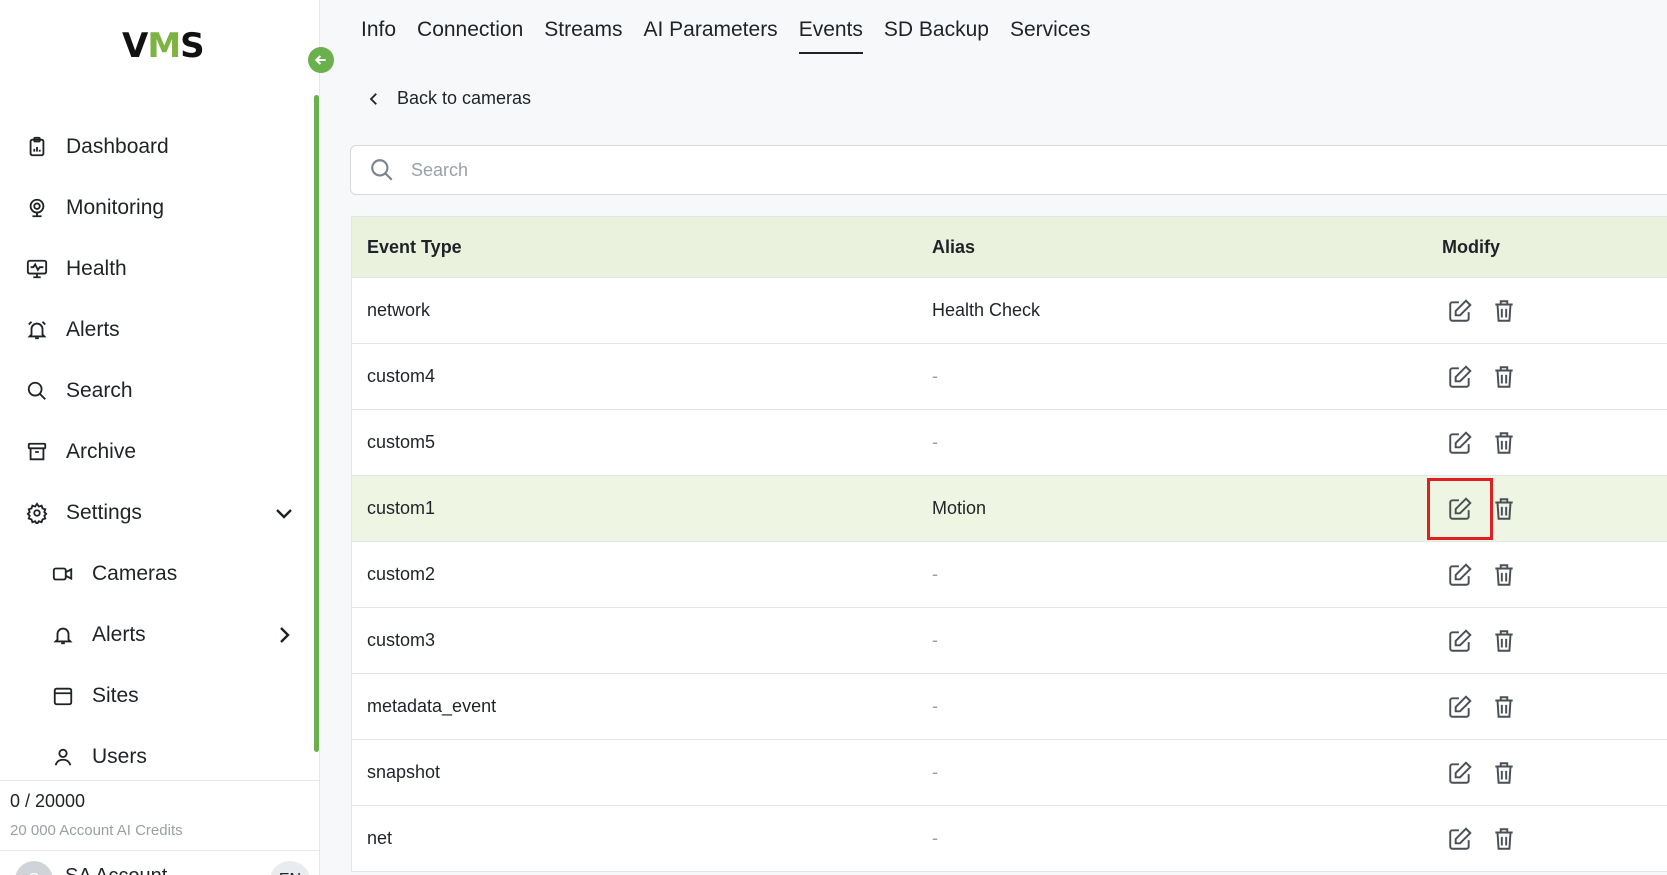 The width and height of the screenshot is (1667, 875). What do you see at coordinates (464, 98) in the screenshot?
I see `back-label: Back to cameras` at bounding box center [464, 98].